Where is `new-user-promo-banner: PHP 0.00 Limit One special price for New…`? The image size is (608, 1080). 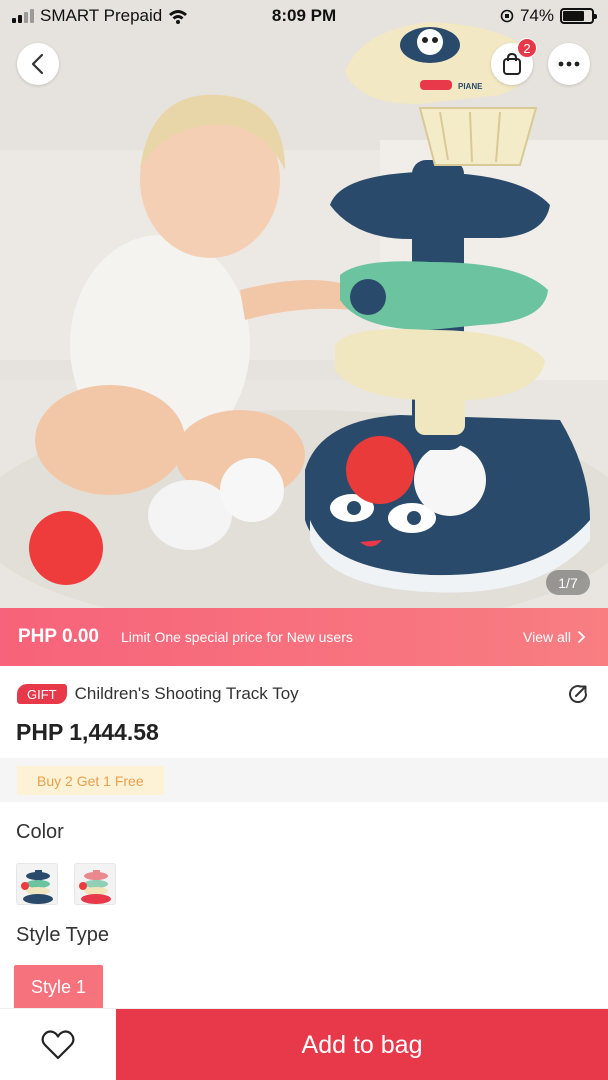 new-user-promo-banner: PHP 0.00 Limit One special price for New… is located at coordinates (304, 637).